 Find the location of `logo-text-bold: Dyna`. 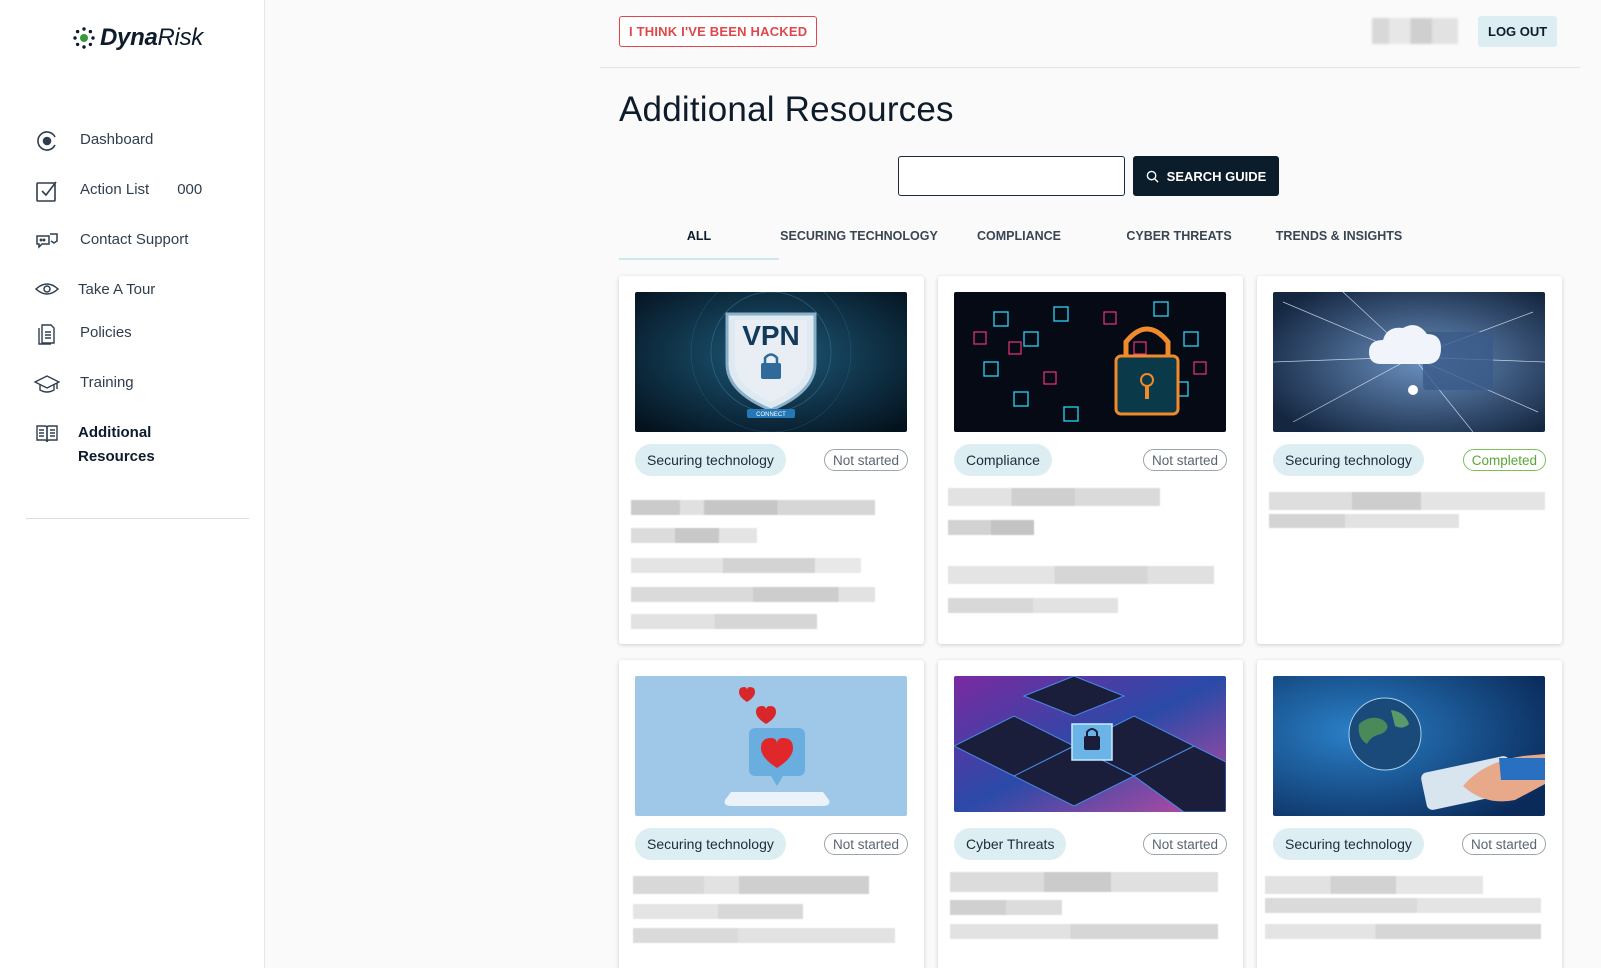

logo-text-bold: Dyna is located at coordinates (129, 37).